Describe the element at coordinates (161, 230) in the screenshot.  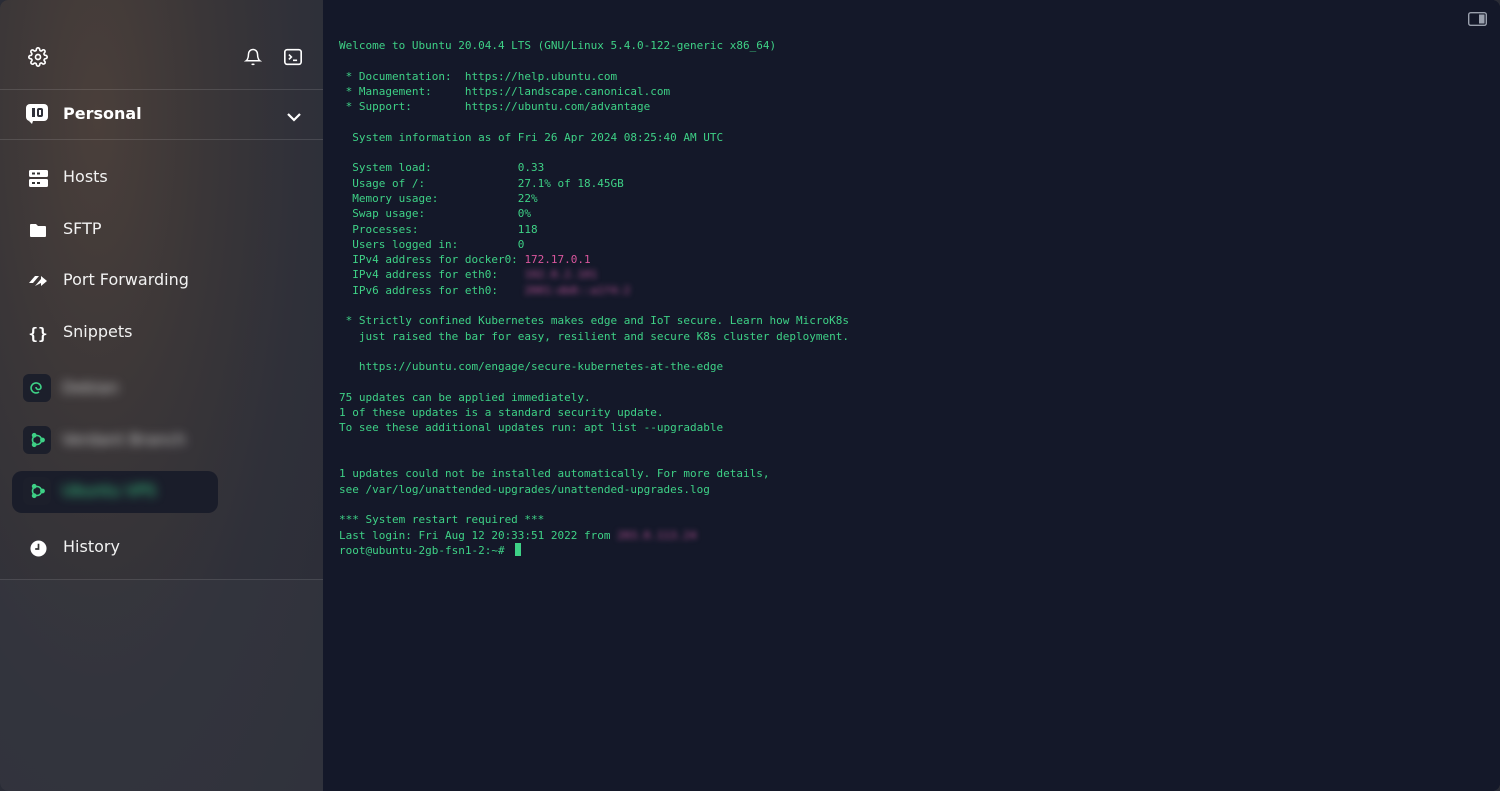
I see `sidebar-item-sftp: SFTP` at that location.